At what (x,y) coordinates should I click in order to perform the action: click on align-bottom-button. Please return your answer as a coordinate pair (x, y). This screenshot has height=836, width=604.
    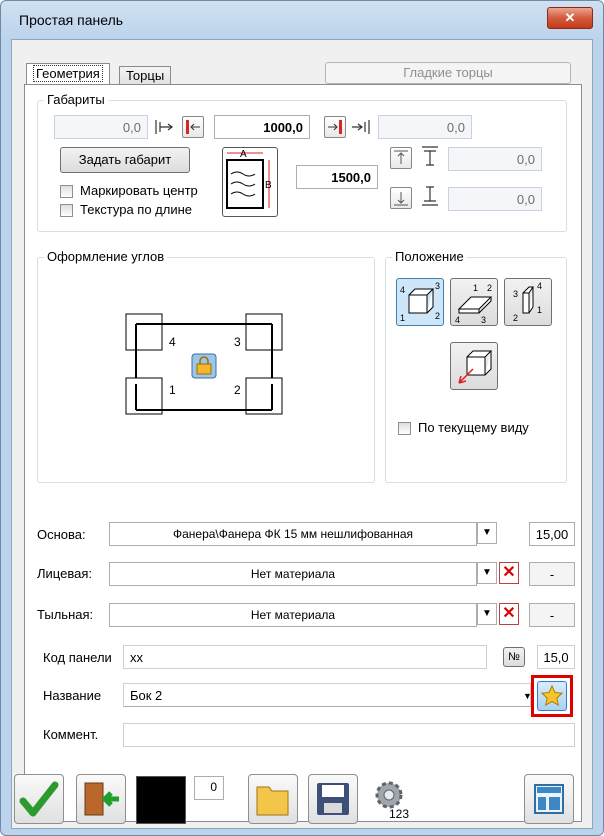
    Looking at the image, I should click on (401, 198).